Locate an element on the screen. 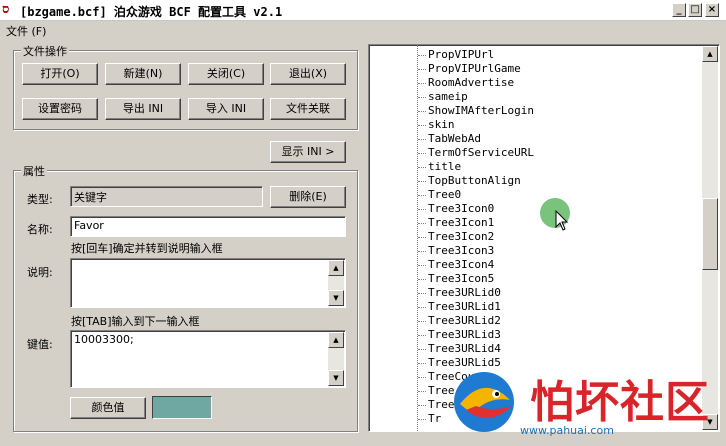 The width and height of the screenshot is (726, 446). tree-item: Tree3Icon3 is located at coordinates (456, 251).